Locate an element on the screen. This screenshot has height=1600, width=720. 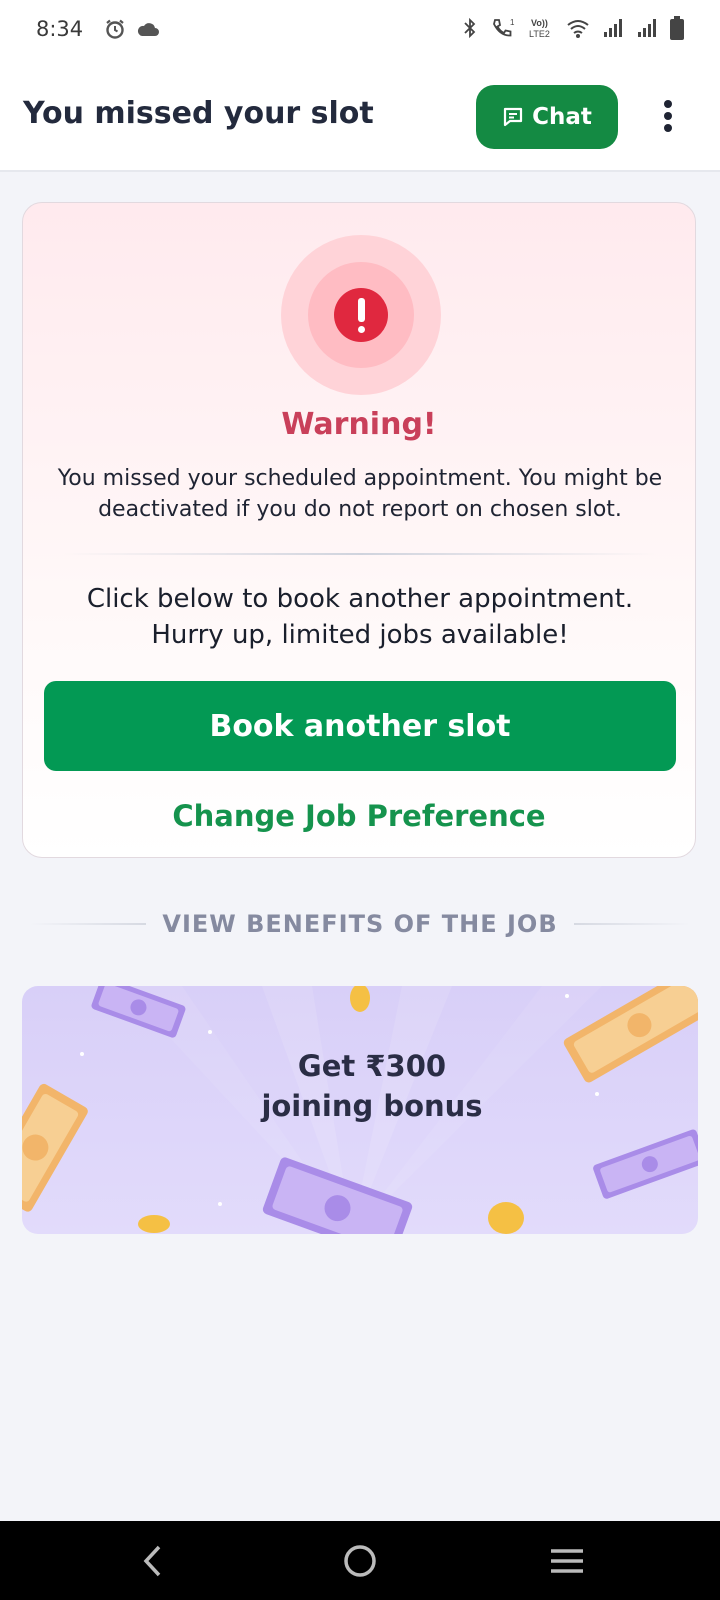
bonus-label: joining bonus is located at coordinates (372, 1106).